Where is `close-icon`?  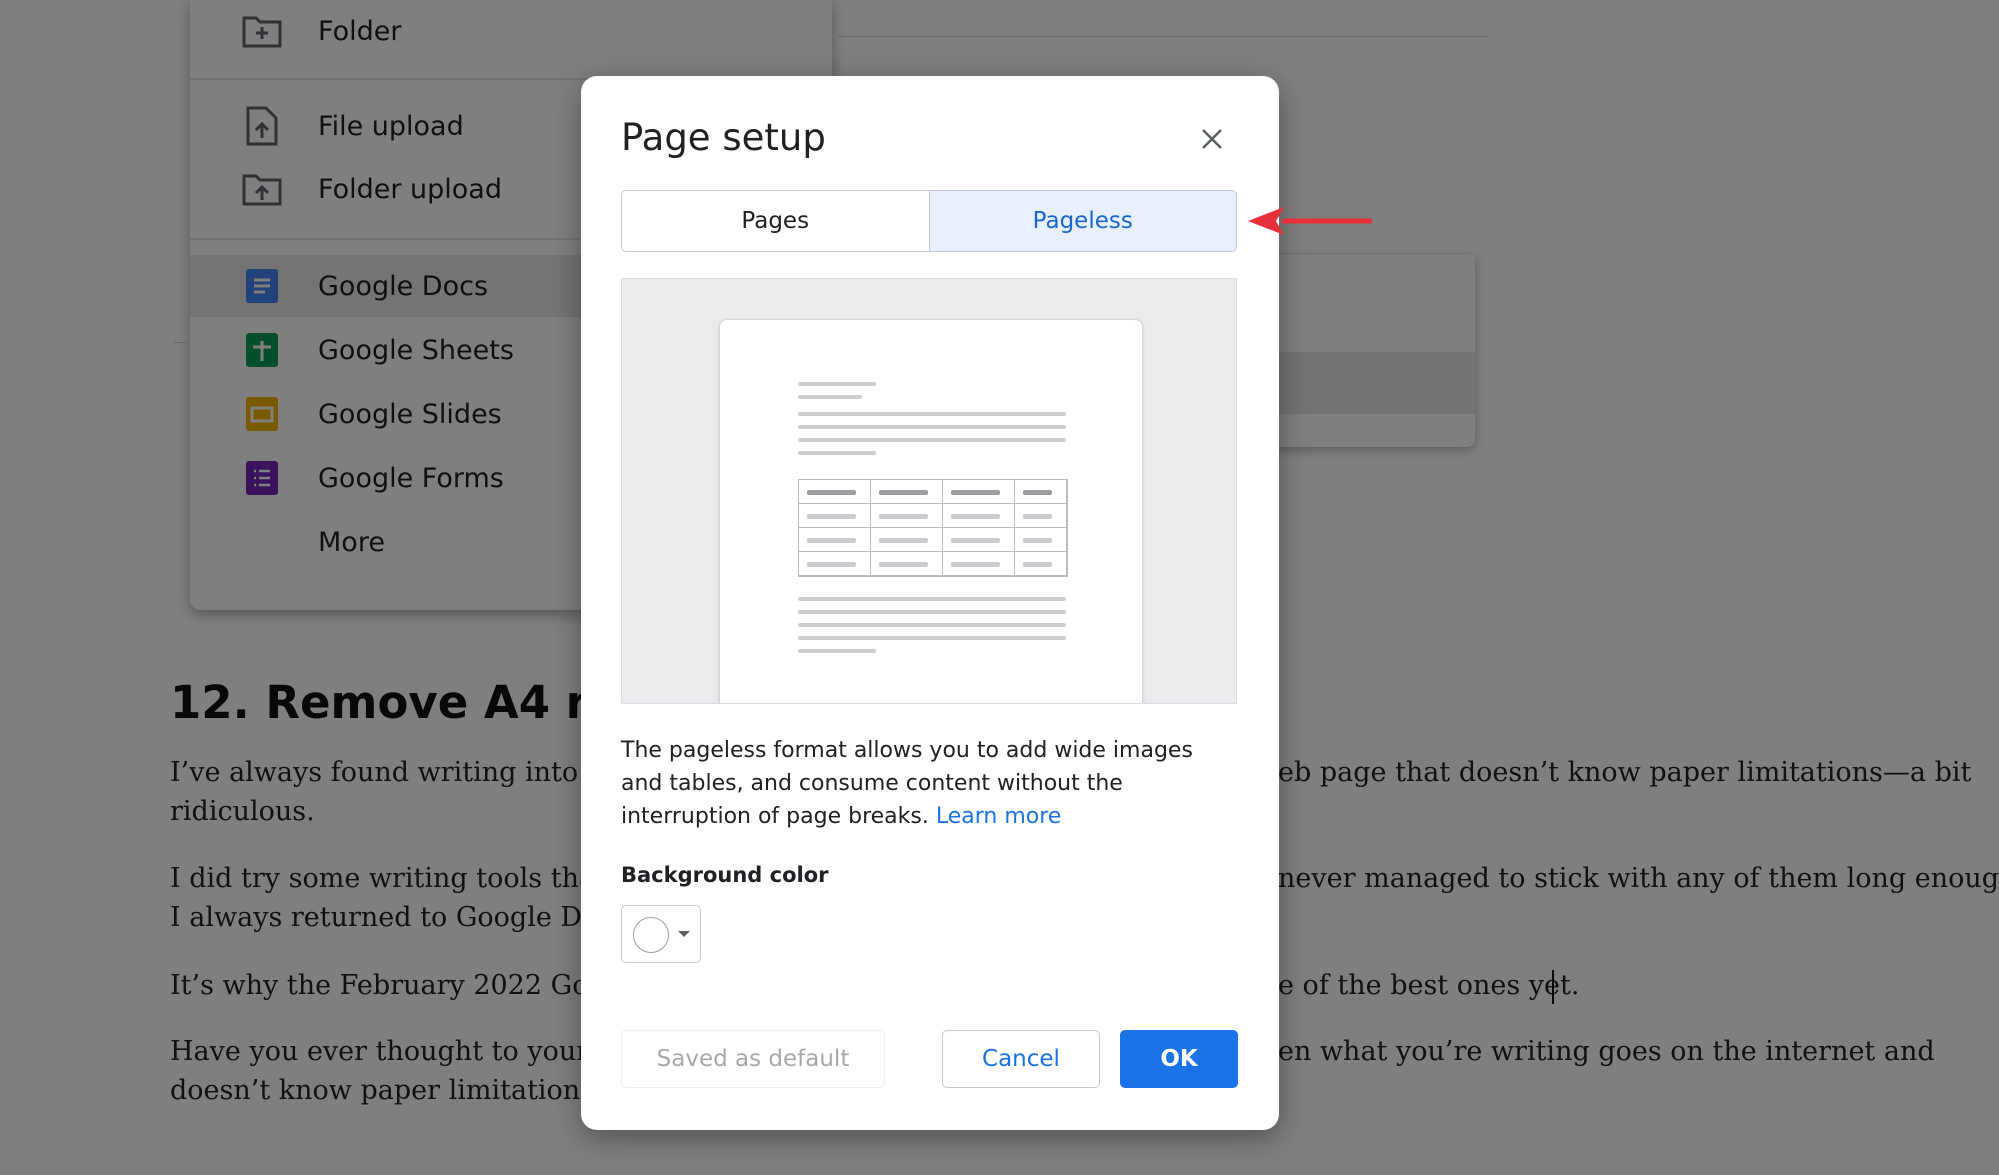
close-icon is located at coordinates (1212, 139).